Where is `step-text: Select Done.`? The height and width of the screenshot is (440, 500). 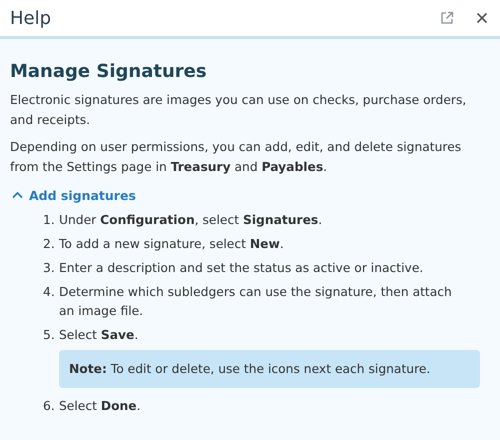 step-text: Select Done. is located at coordinates (100, 406).